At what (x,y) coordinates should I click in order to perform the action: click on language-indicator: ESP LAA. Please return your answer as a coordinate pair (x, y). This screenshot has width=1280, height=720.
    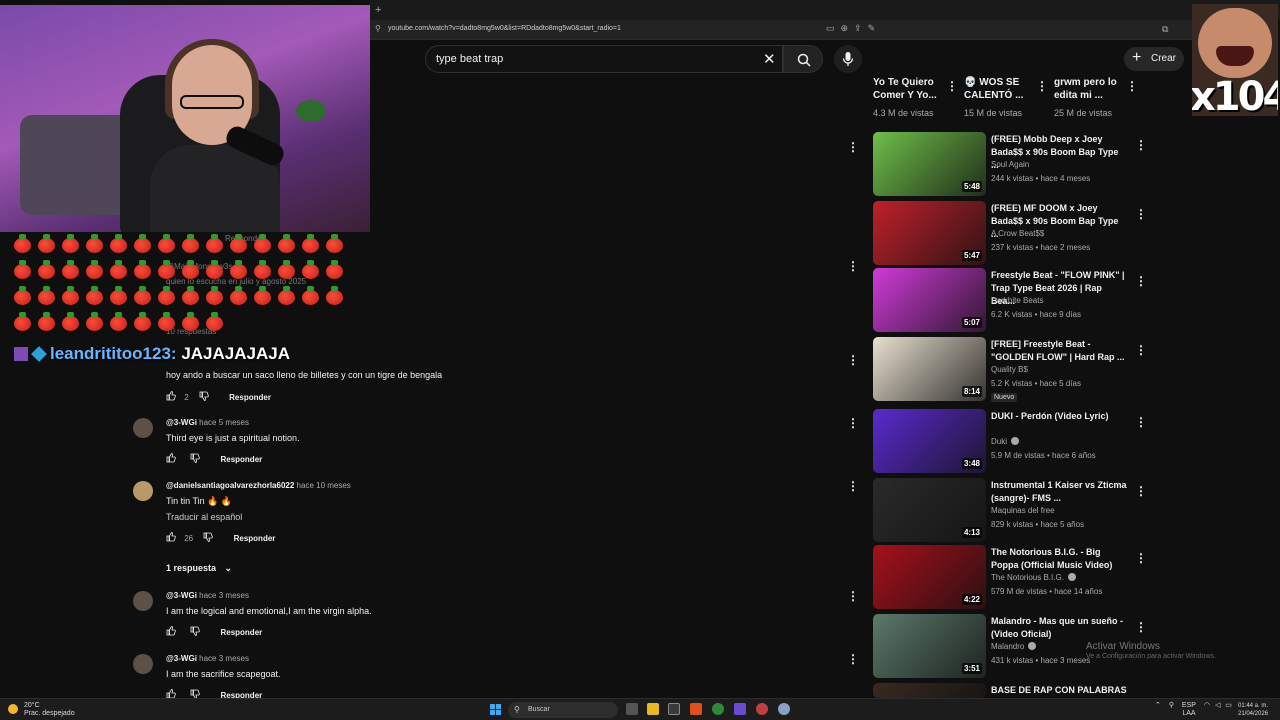
    Looking at the image, I should click on (1189, 710).